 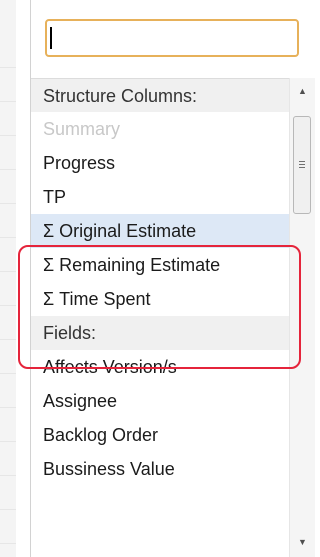 I want to click on scrollbar-thumb, so click(x=302, y=165).